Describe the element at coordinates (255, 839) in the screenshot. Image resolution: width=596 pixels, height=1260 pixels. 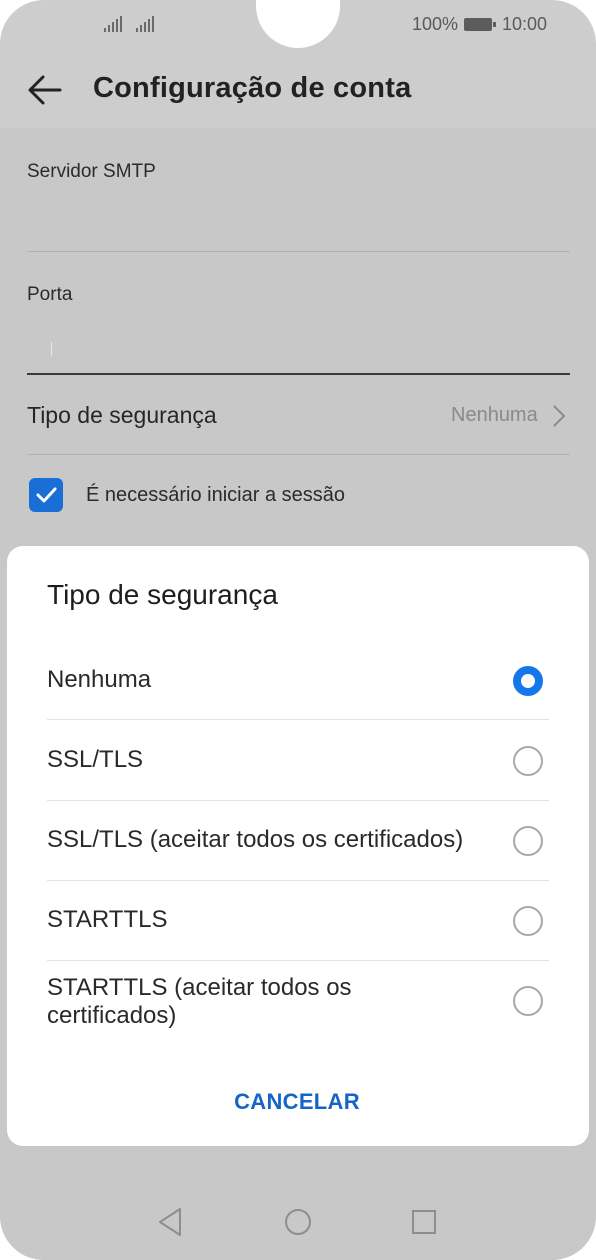
I see `option-label: SSL/TLS (aceitar todos os certificados)` at that location.